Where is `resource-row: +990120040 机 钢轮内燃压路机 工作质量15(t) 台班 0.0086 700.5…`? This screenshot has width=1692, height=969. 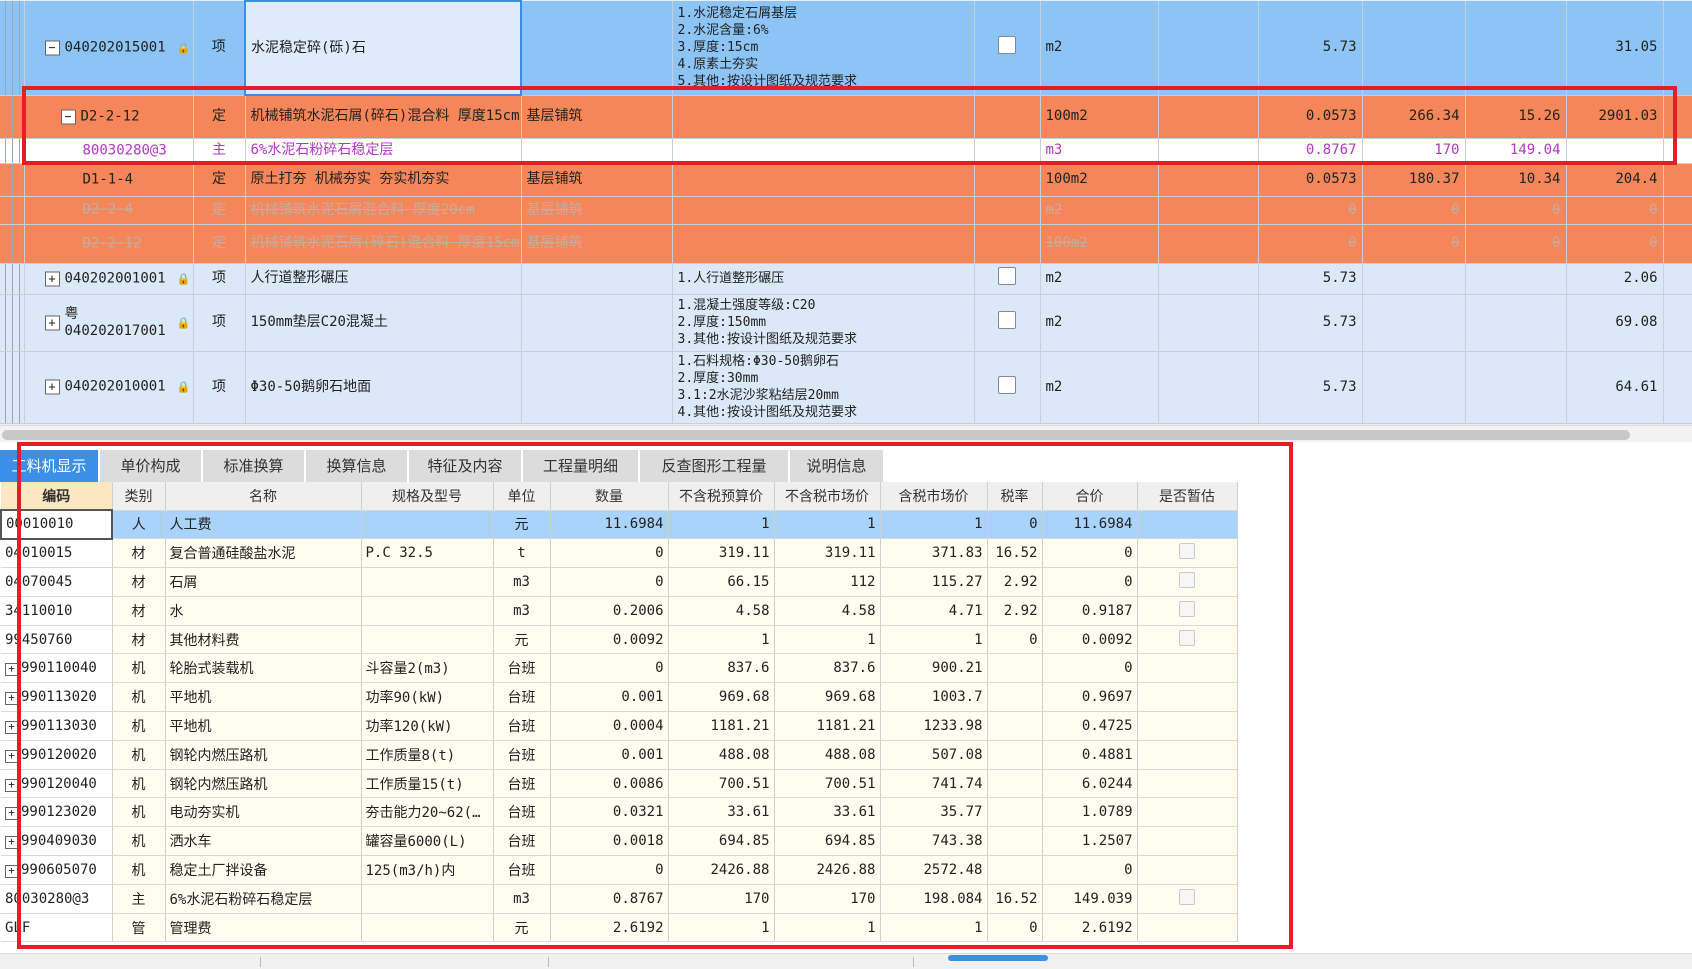
resource-row: +990120040 机 钢轮内燃压路机 工作质量15(t) 台班 0.0086 700.5… is located at coordinates (619, 784).